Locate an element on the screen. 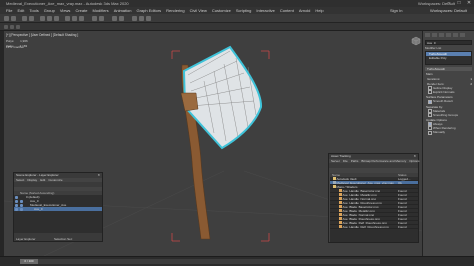  link-icon is located at coordinates (24, 18).